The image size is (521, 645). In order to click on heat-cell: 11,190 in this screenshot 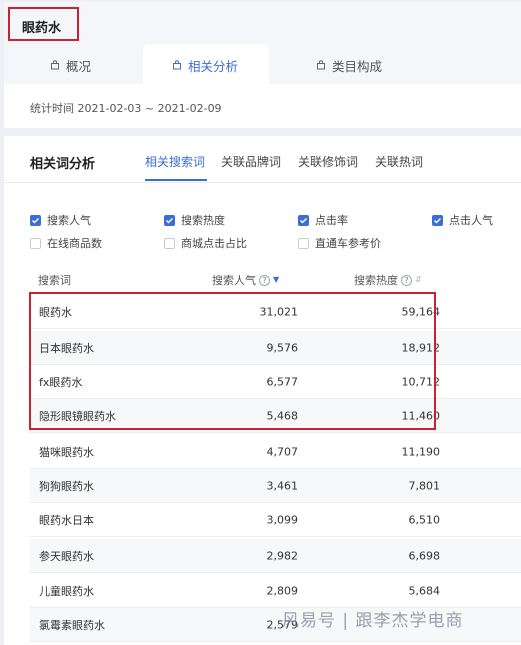, I will do `click(421, 451)`.